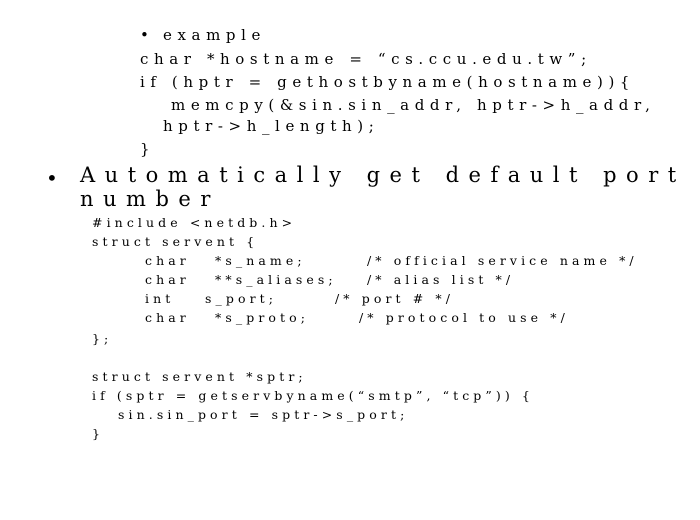  What do you see at coordinates (276, 279) in the screenshot?
I see `field-name-aliases: **s_aliases;` at bounding box center [276, 279].